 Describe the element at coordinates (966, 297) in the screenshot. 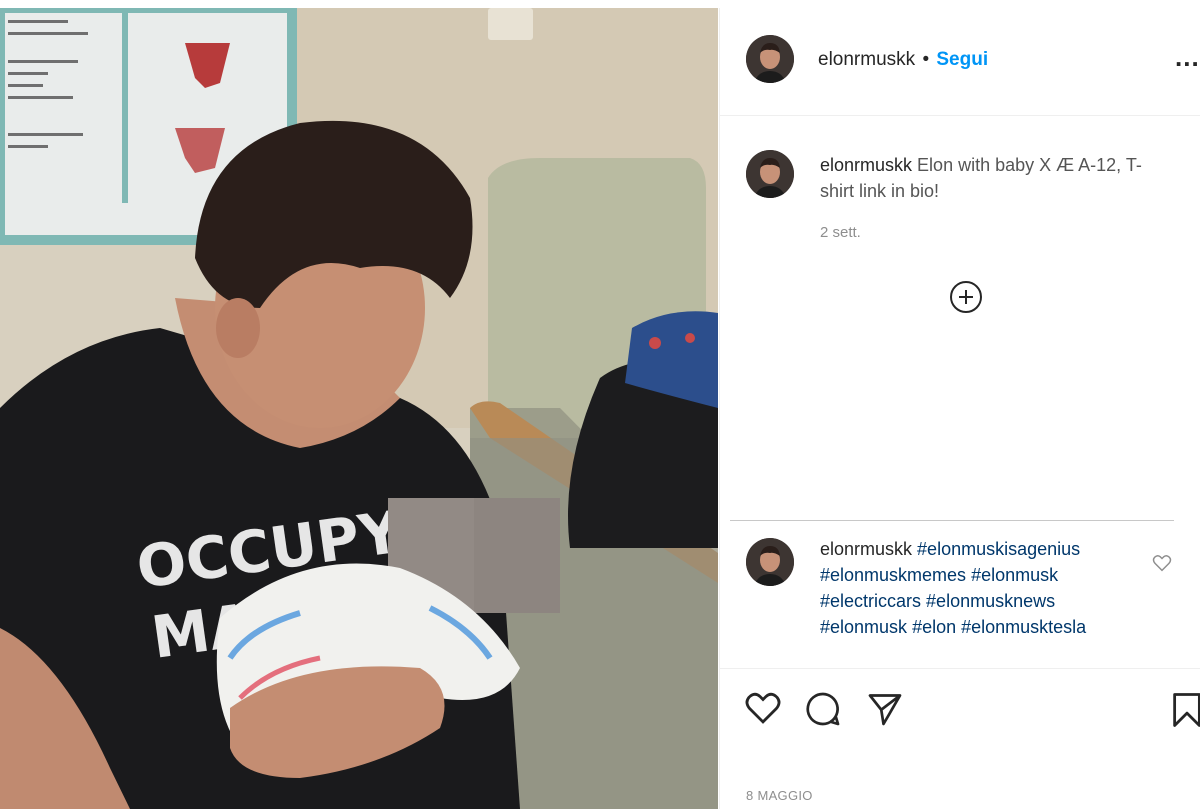

I see `load-more-comments-icon` at that location.